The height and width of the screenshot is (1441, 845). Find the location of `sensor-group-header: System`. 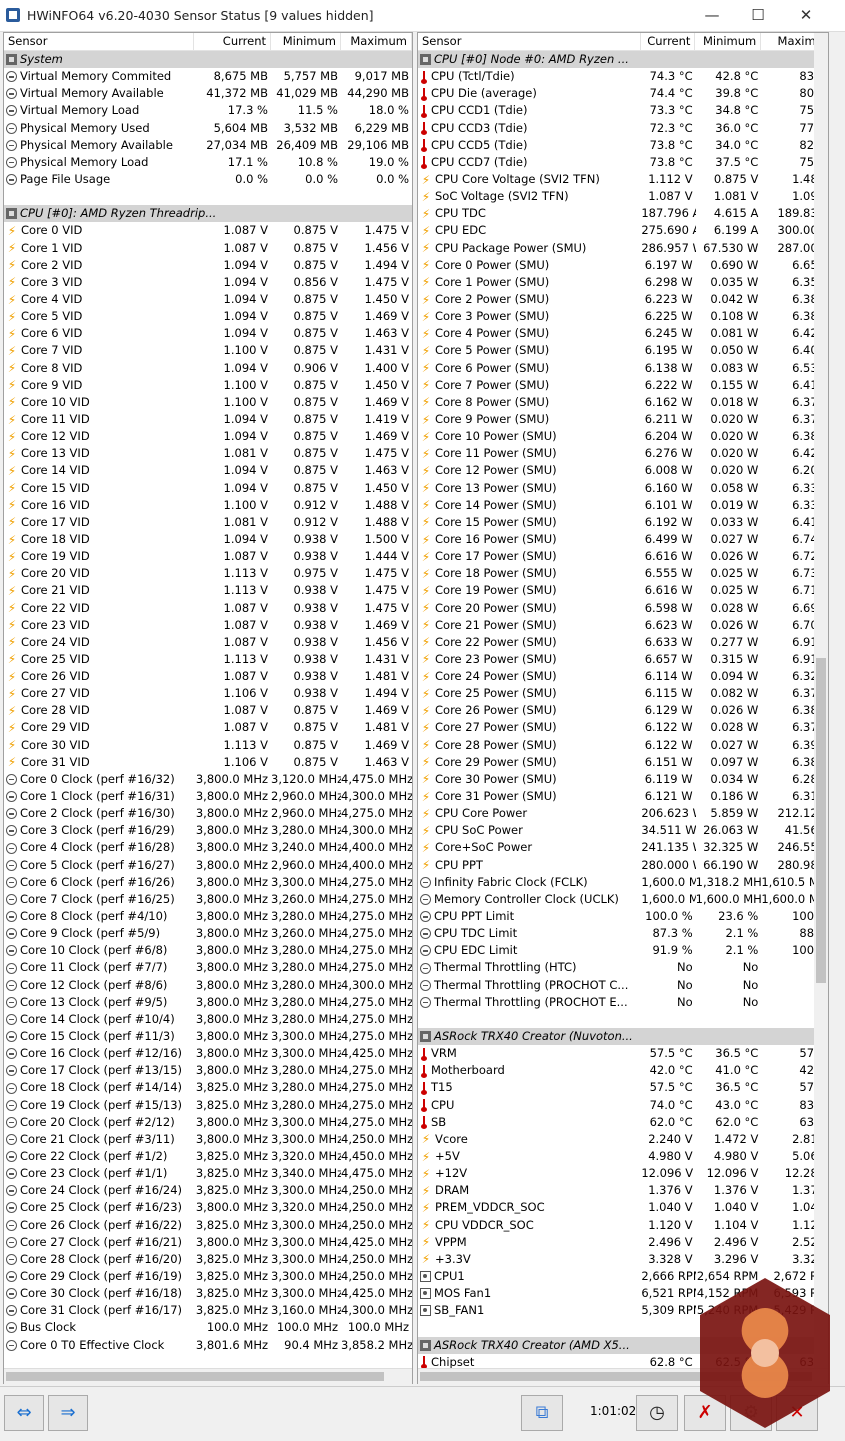

sensor-group-header: System is located at coordinates (208, 60).